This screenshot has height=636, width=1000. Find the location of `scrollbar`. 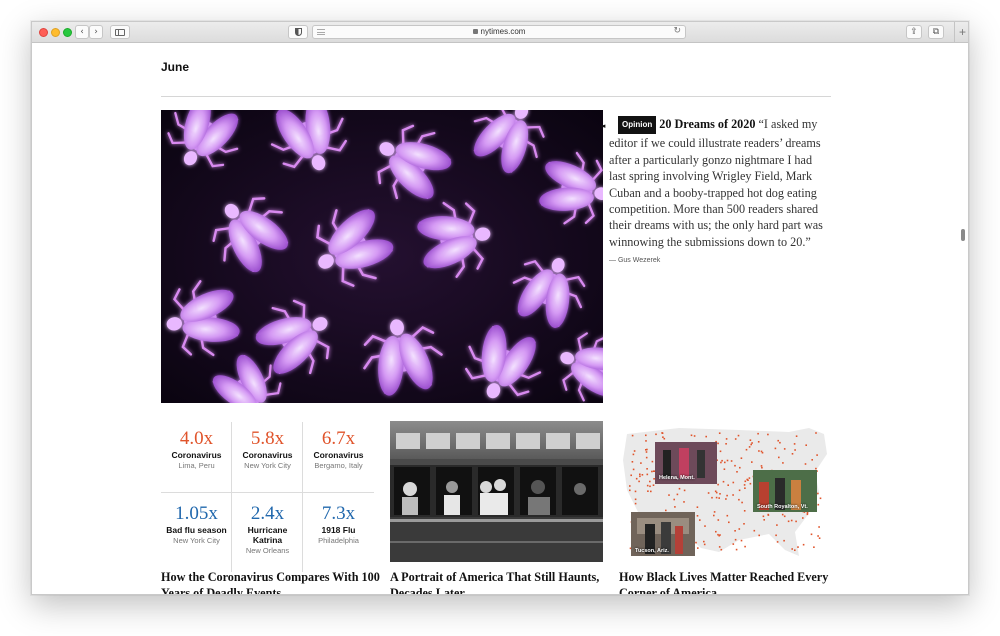

scrollbar is located at coordinates (963, 235).